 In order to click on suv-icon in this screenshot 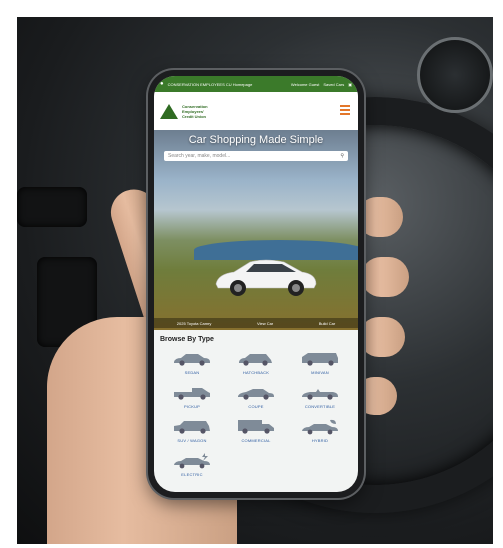, I will do `click(192, 427)`.